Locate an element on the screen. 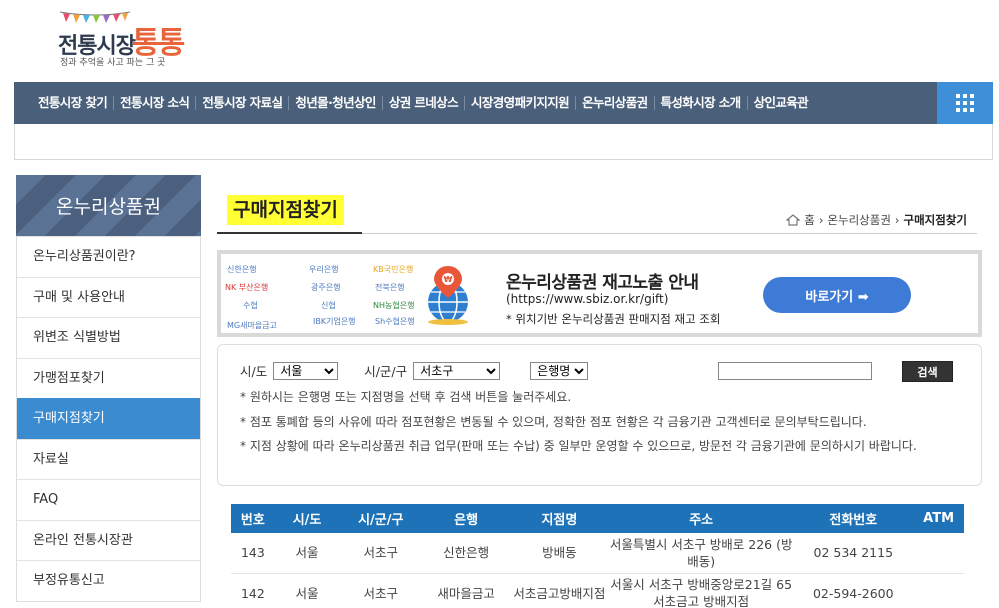 The height and width of the screenshot is (608, 999). sigungu-label: 시/군/구 is located at coordinates (386, 371).